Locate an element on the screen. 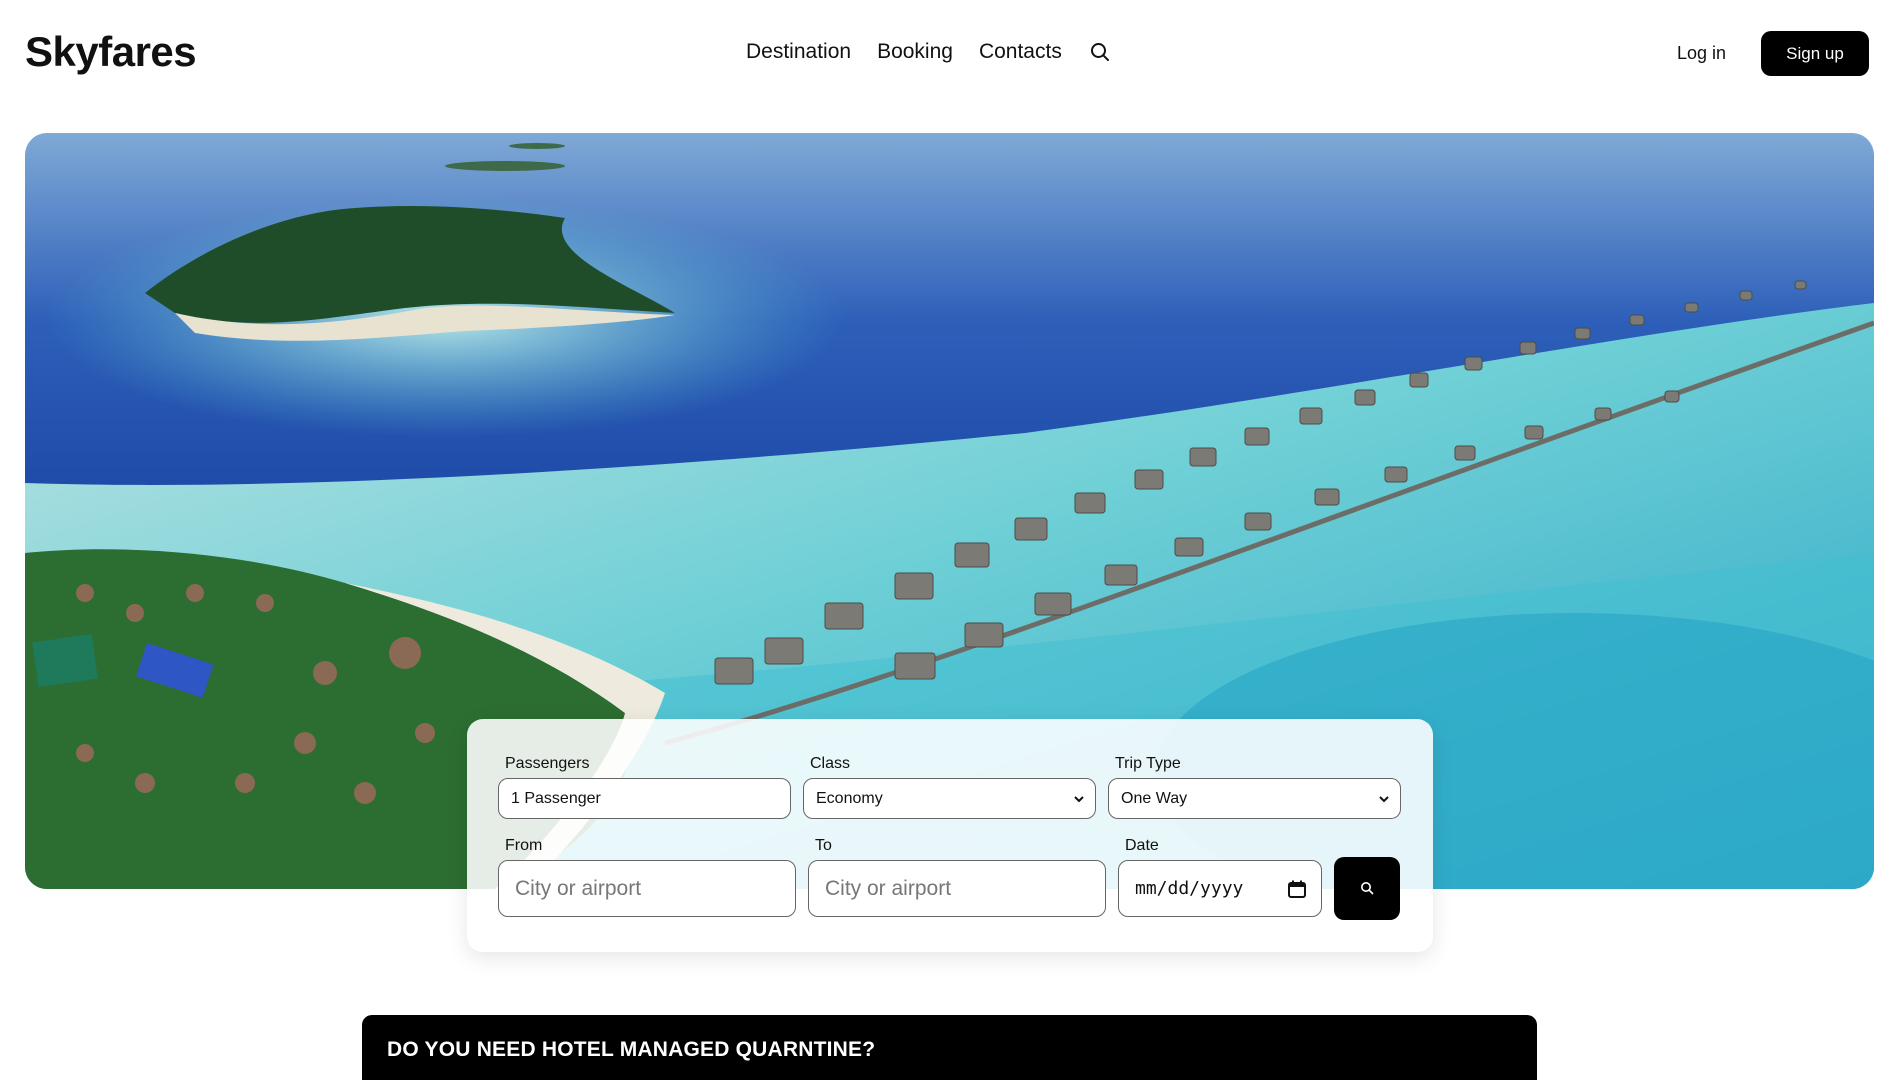 The height and width of the screenshot is (1080, 1897). class-label: Class is located at coordinates (830, 763).